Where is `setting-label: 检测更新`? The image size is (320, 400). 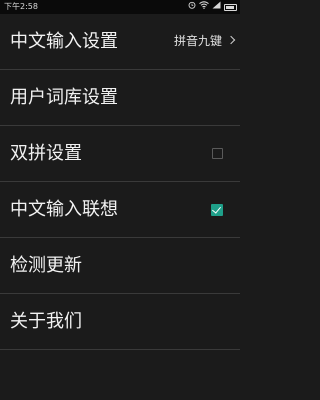 setting-label: 检测更新 is located at coordinates (46, 265).